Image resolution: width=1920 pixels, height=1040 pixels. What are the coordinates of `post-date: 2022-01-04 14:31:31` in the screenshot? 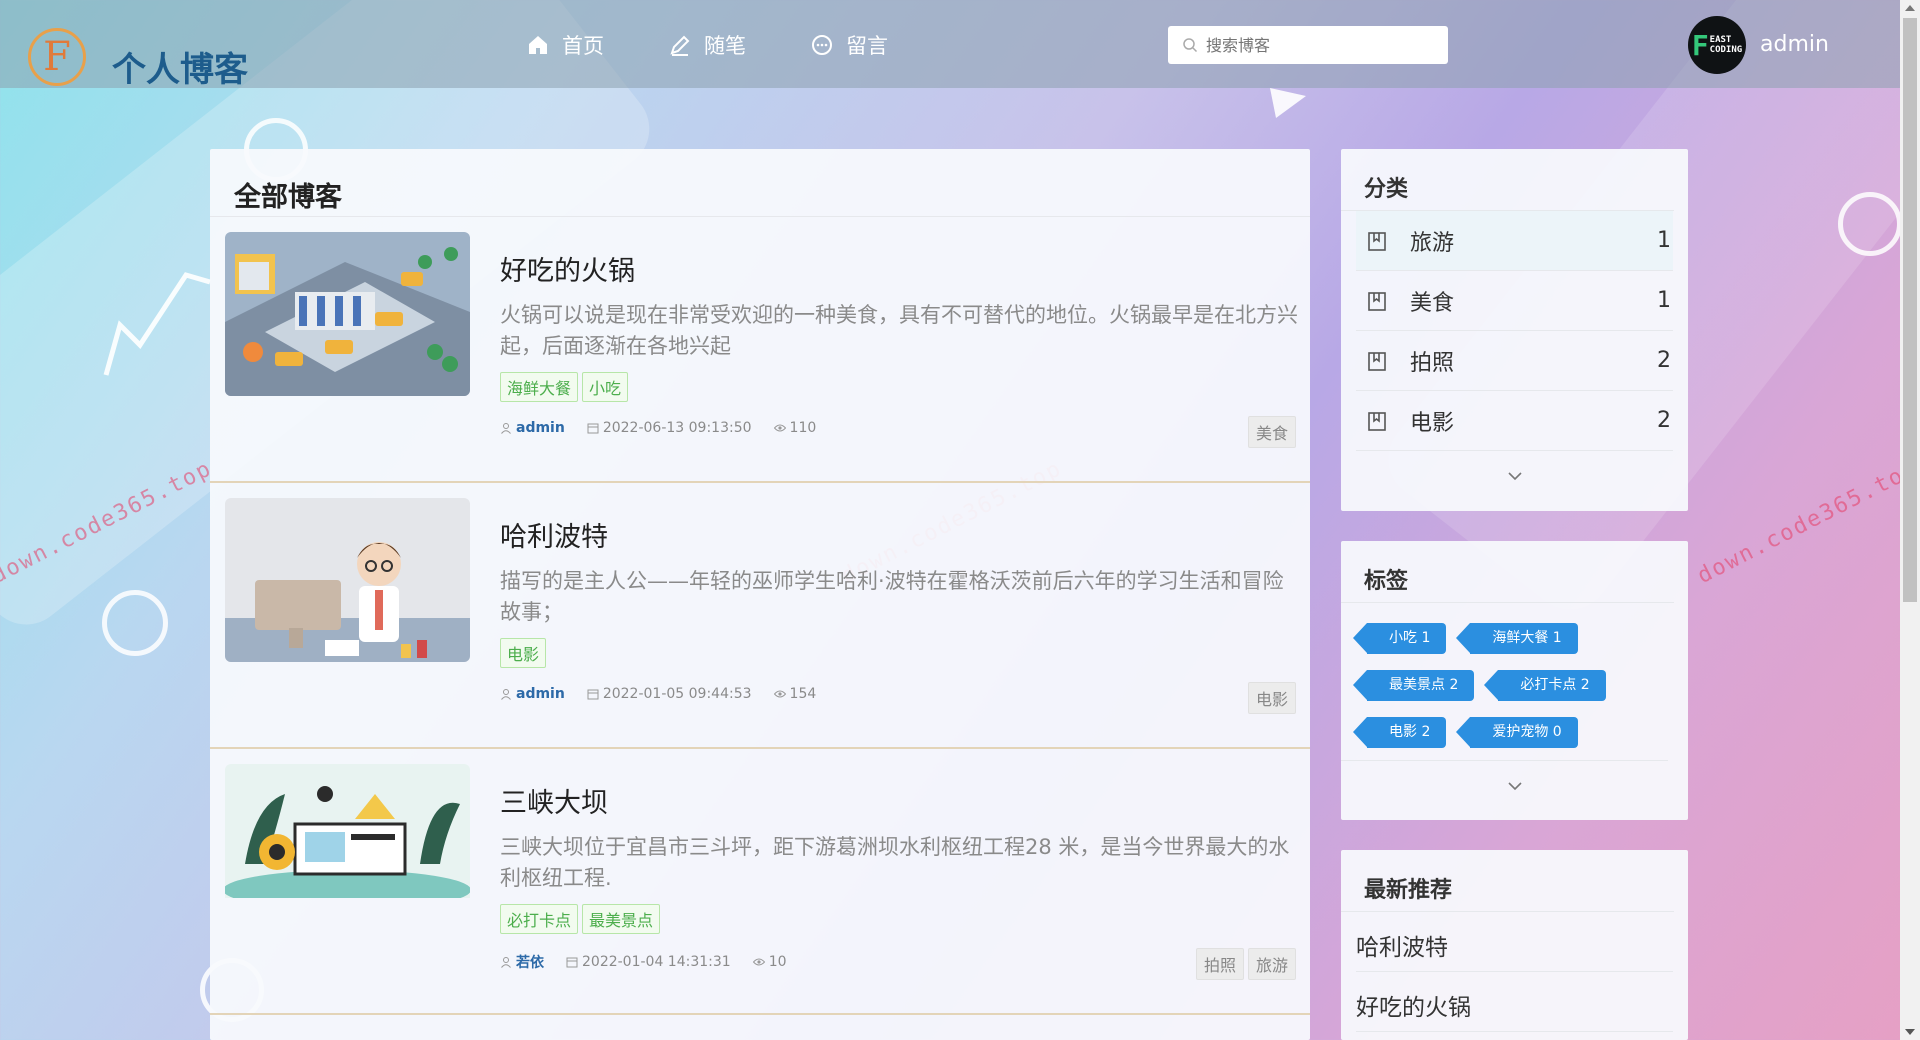 It's located at (648, 962).